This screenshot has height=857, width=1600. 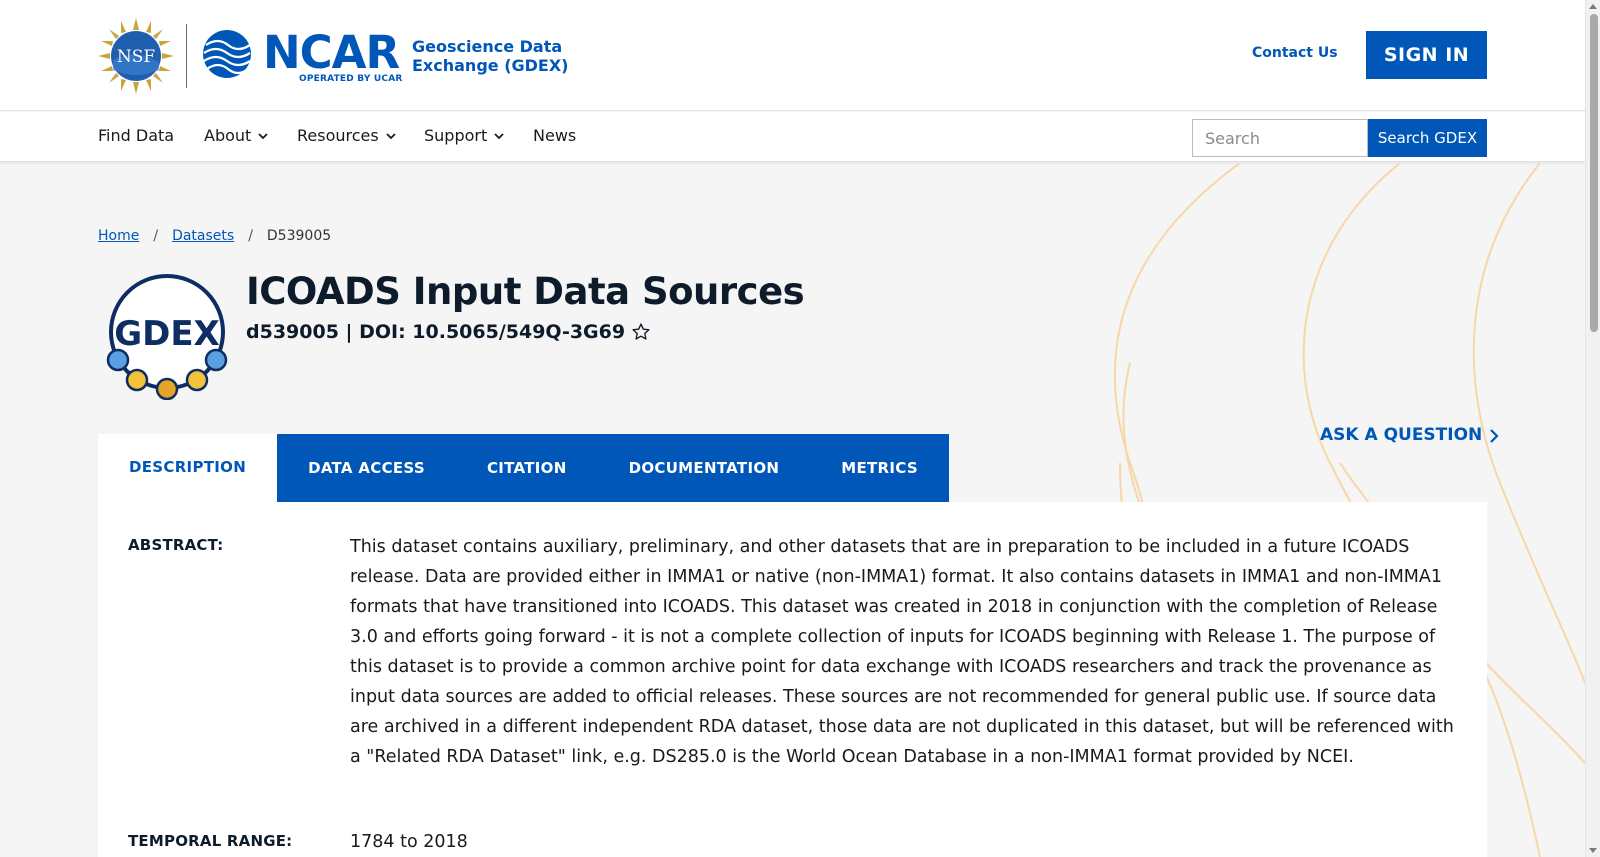 I want to click on ncar-tagline: OPERATED BY UCAR, so click(x=351, y=79).